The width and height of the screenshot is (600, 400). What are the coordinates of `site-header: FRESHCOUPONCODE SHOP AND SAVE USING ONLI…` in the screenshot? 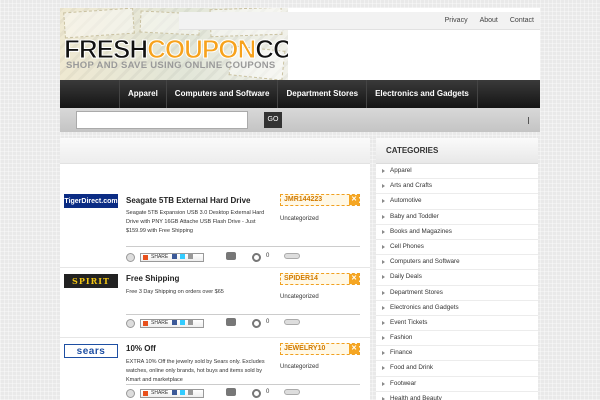 It's located at (300, 44).